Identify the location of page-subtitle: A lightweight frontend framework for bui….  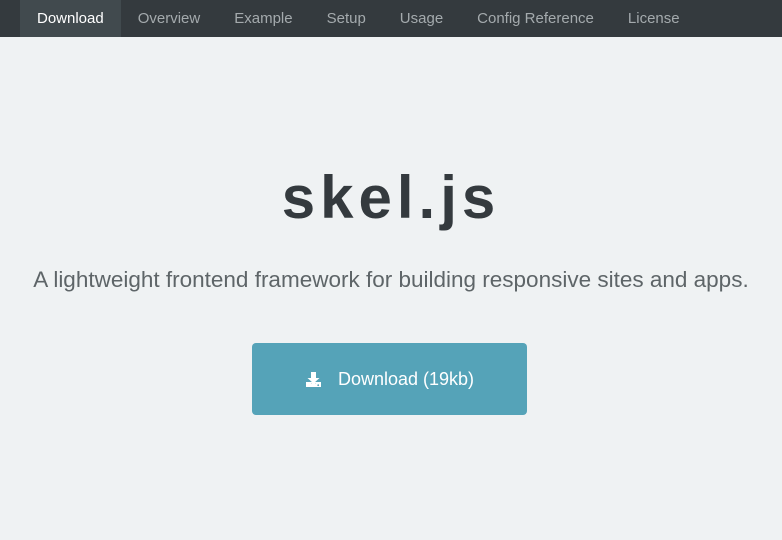
(391, 279).